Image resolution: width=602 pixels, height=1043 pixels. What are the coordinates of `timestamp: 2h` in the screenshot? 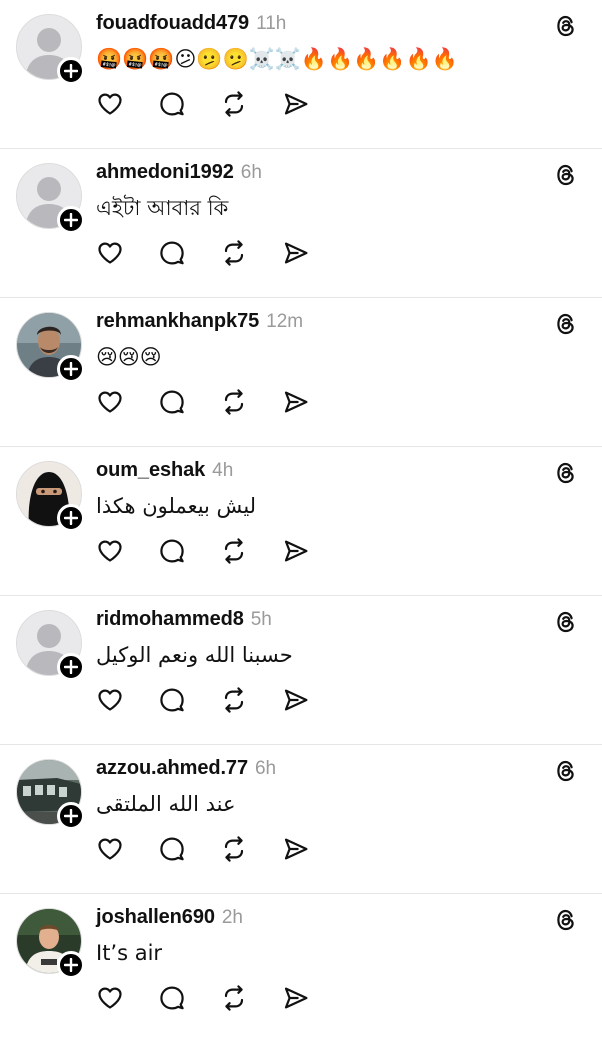 It's located at (232, 917).